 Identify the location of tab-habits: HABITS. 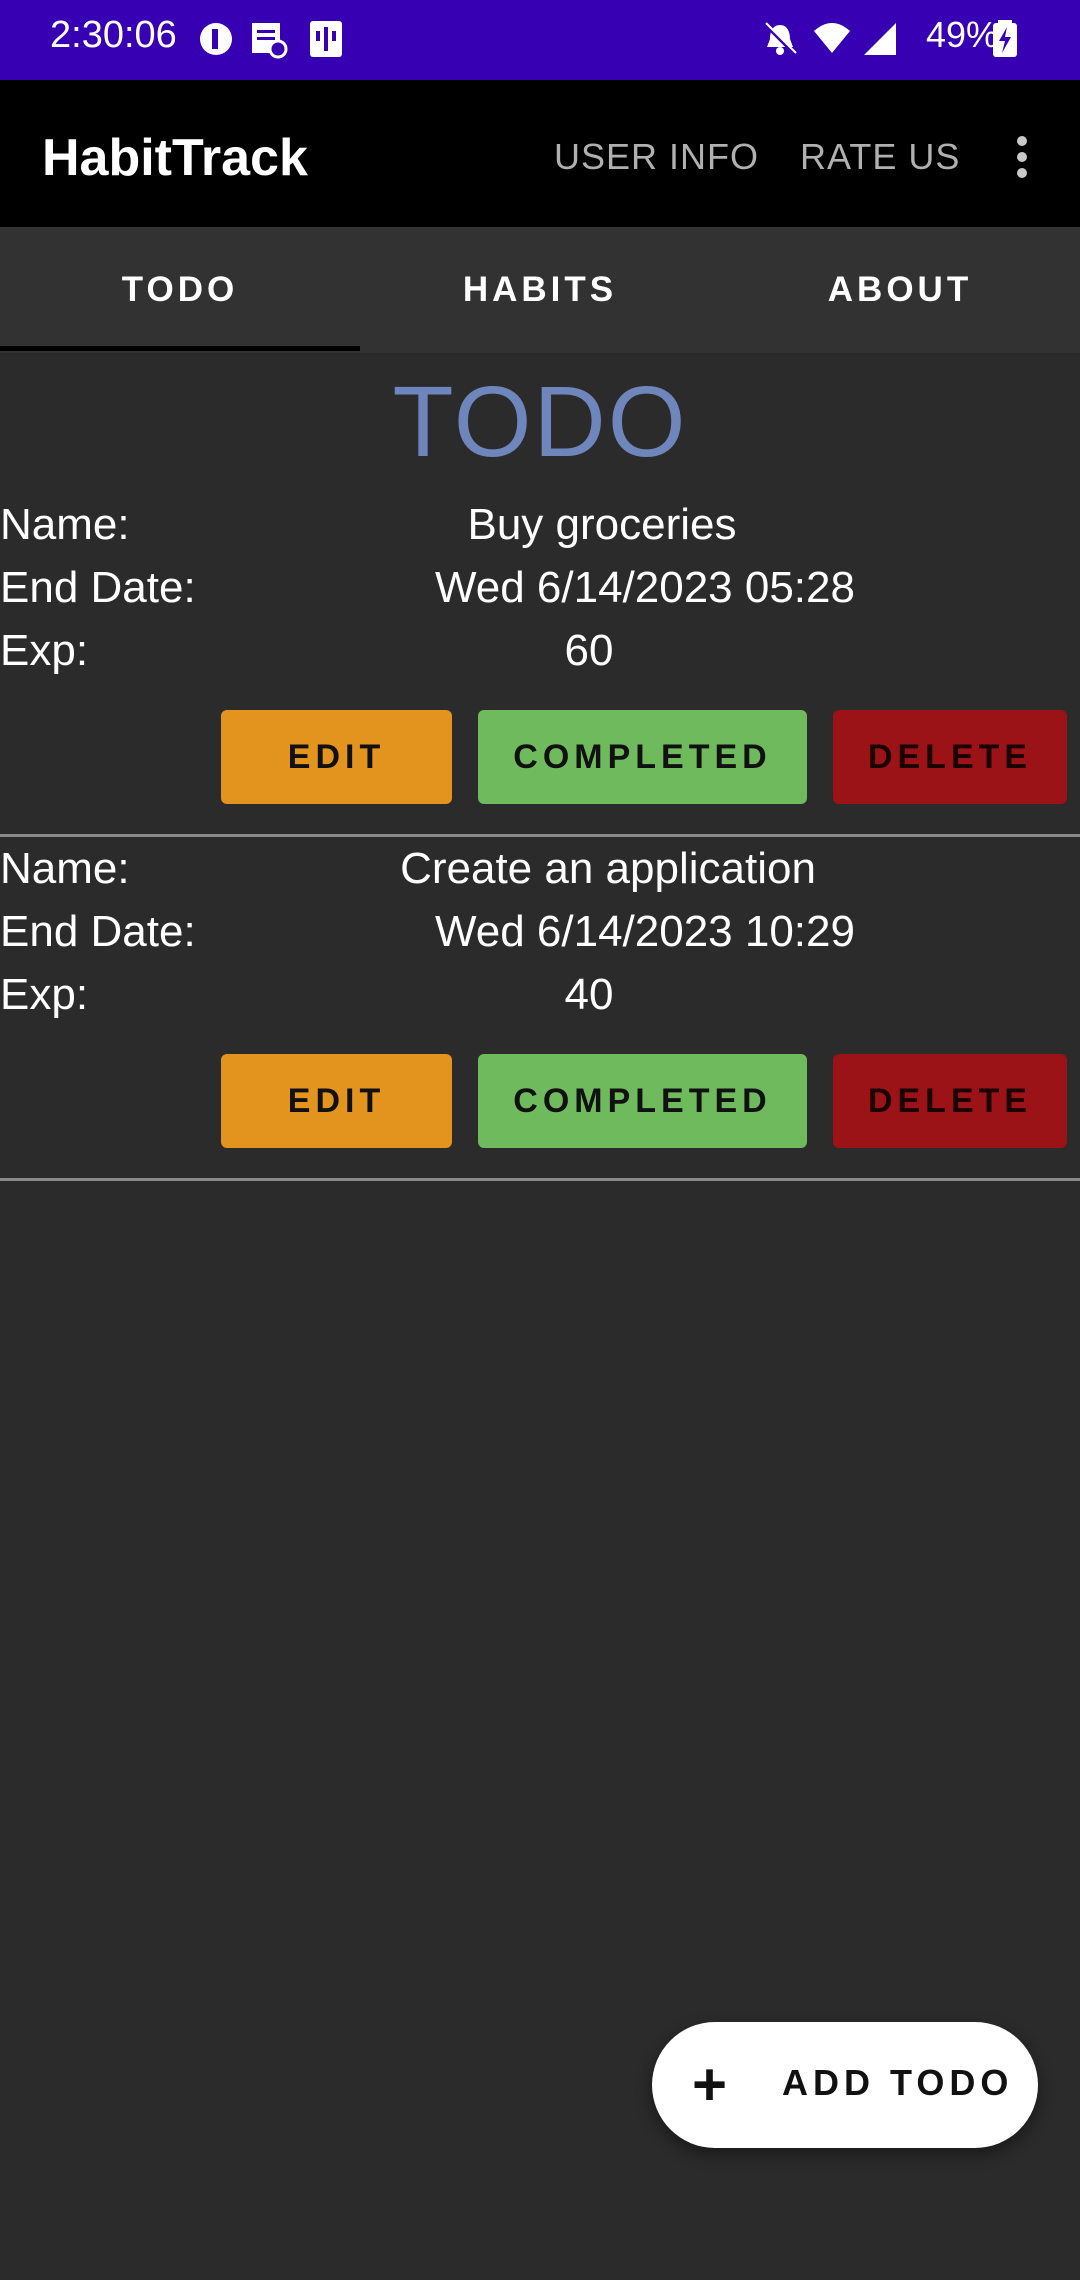
(540, 290).